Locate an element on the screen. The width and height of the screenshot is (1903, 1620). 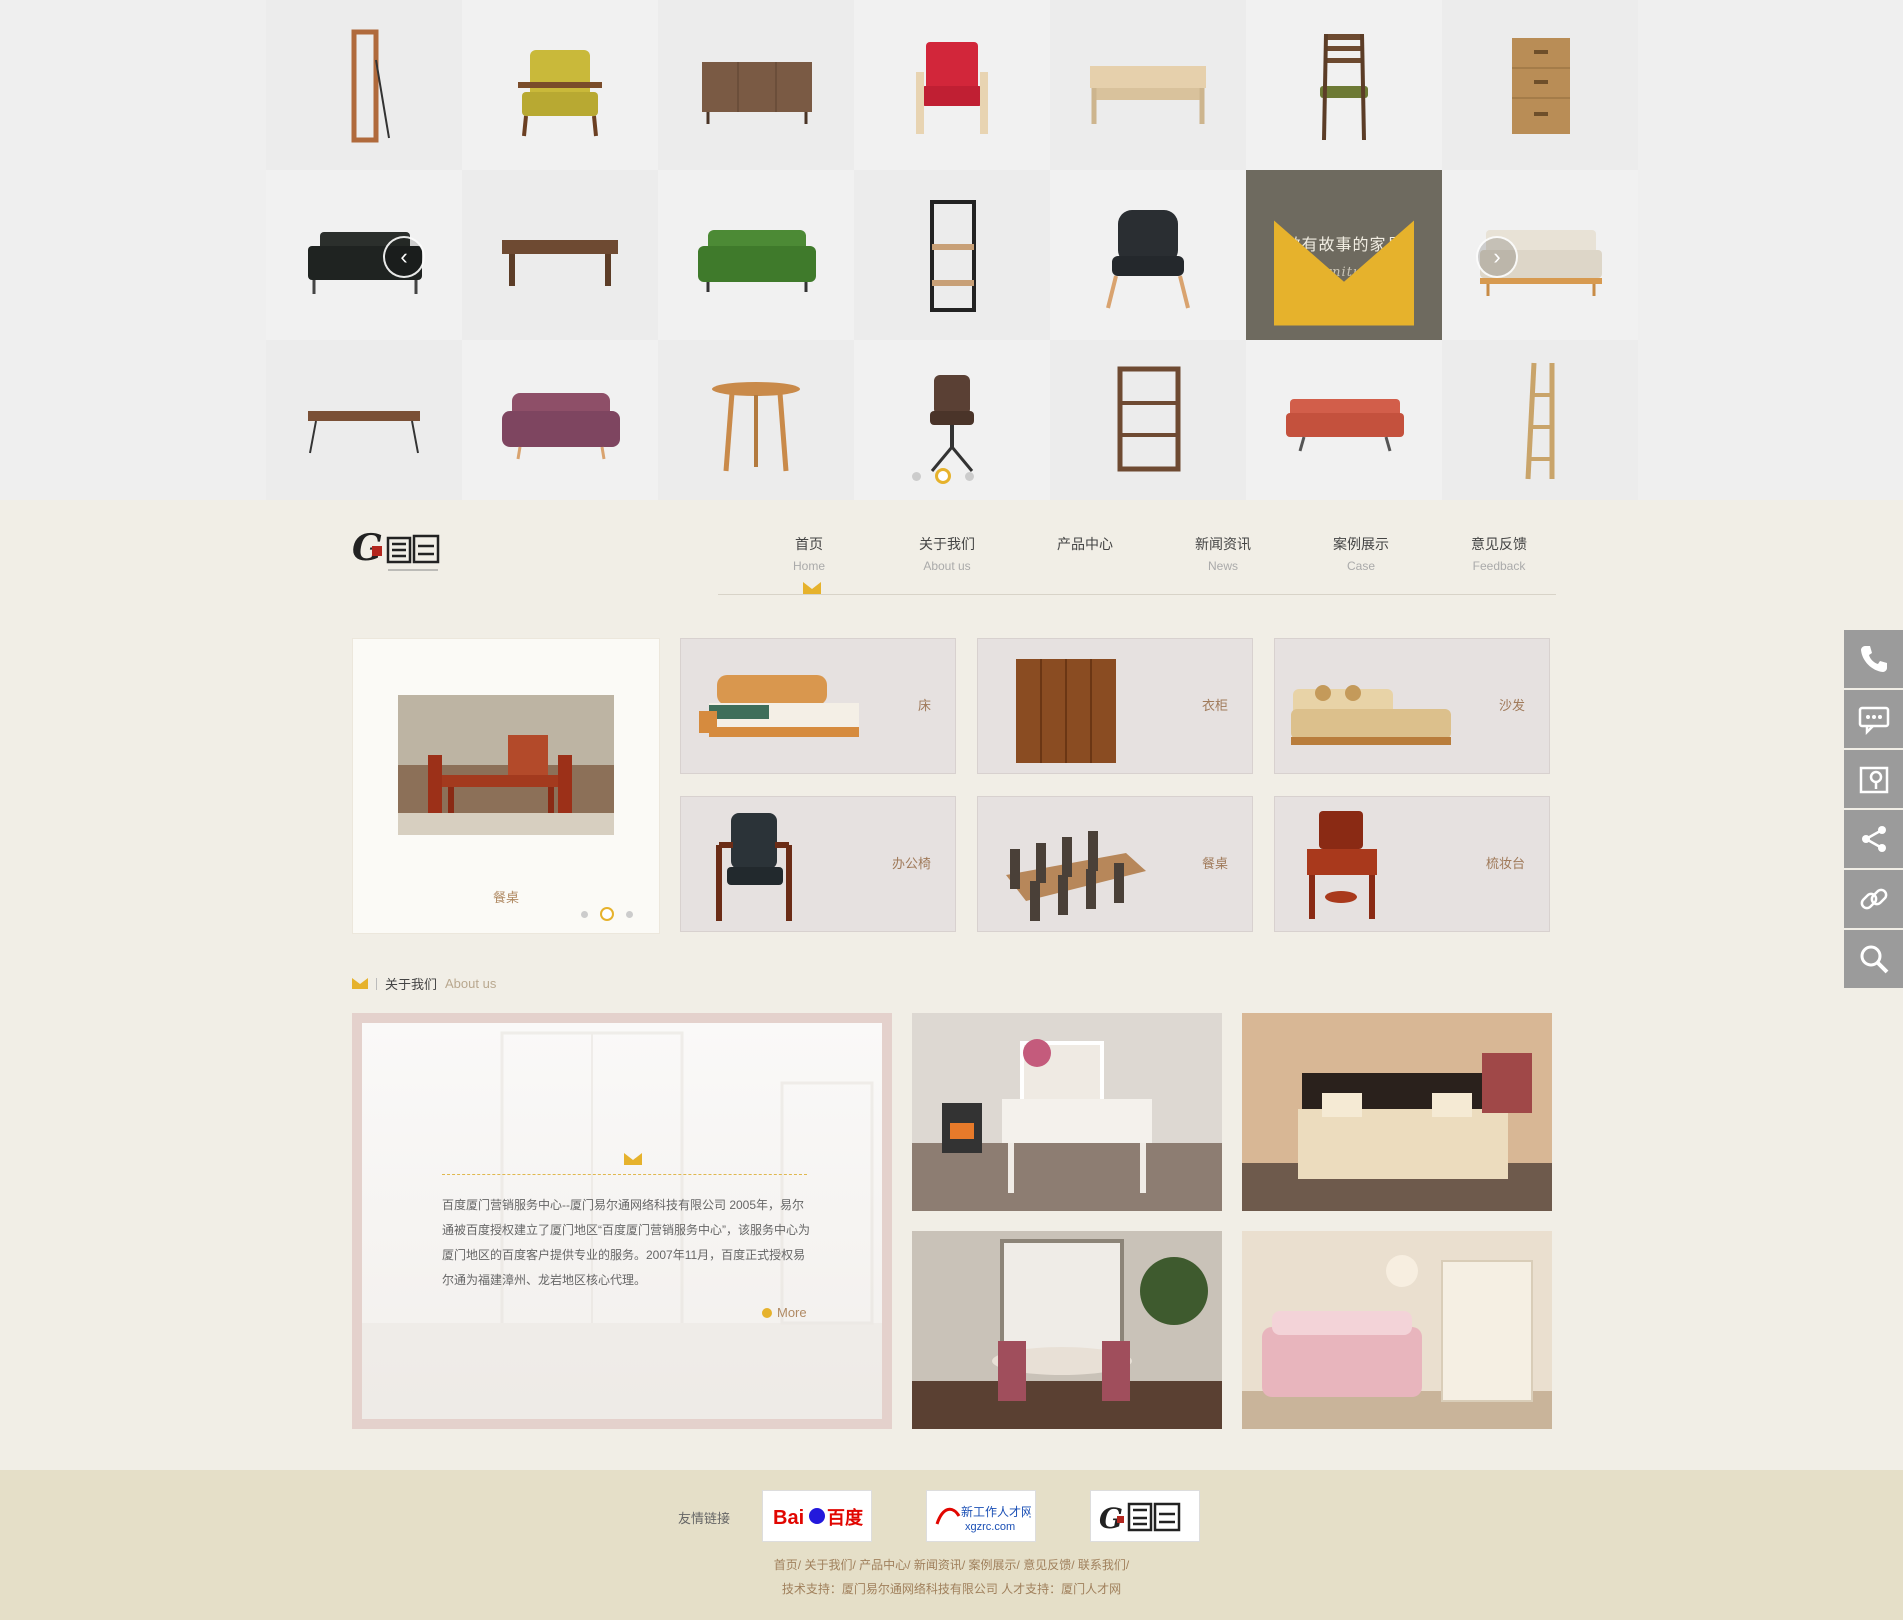
footer-link-feedback: 意见反馈/ is located at coordinates (1048, 1565).